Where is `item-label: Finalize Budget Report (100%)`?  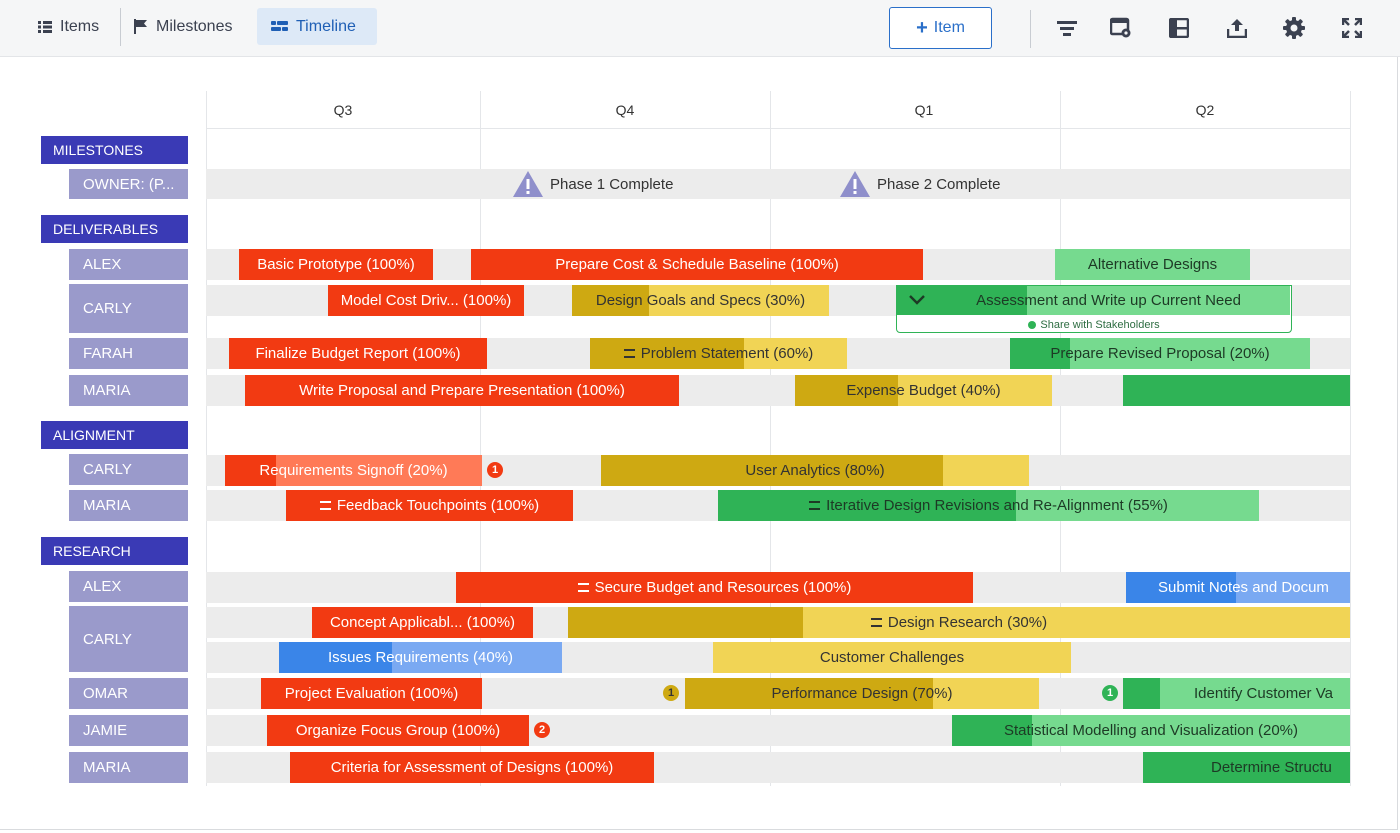 item-label: Finalize Budget Report (100%) is located at coordinates (358, 353).